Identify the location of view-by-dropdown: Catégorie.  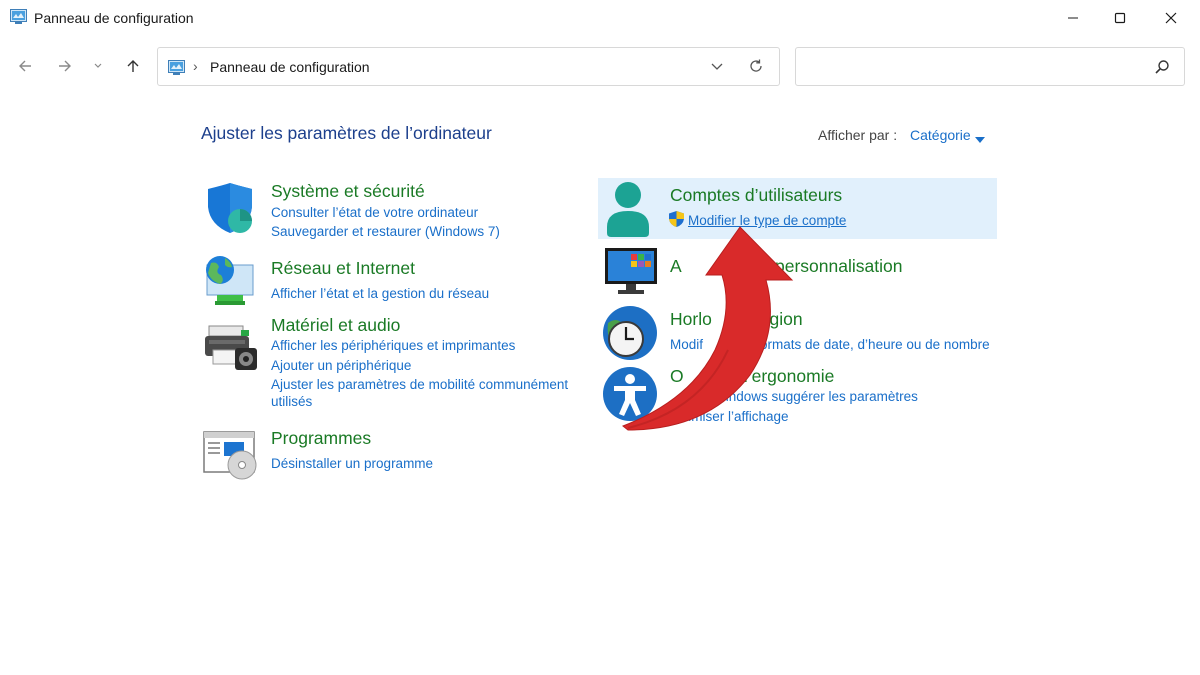
(940, 135).